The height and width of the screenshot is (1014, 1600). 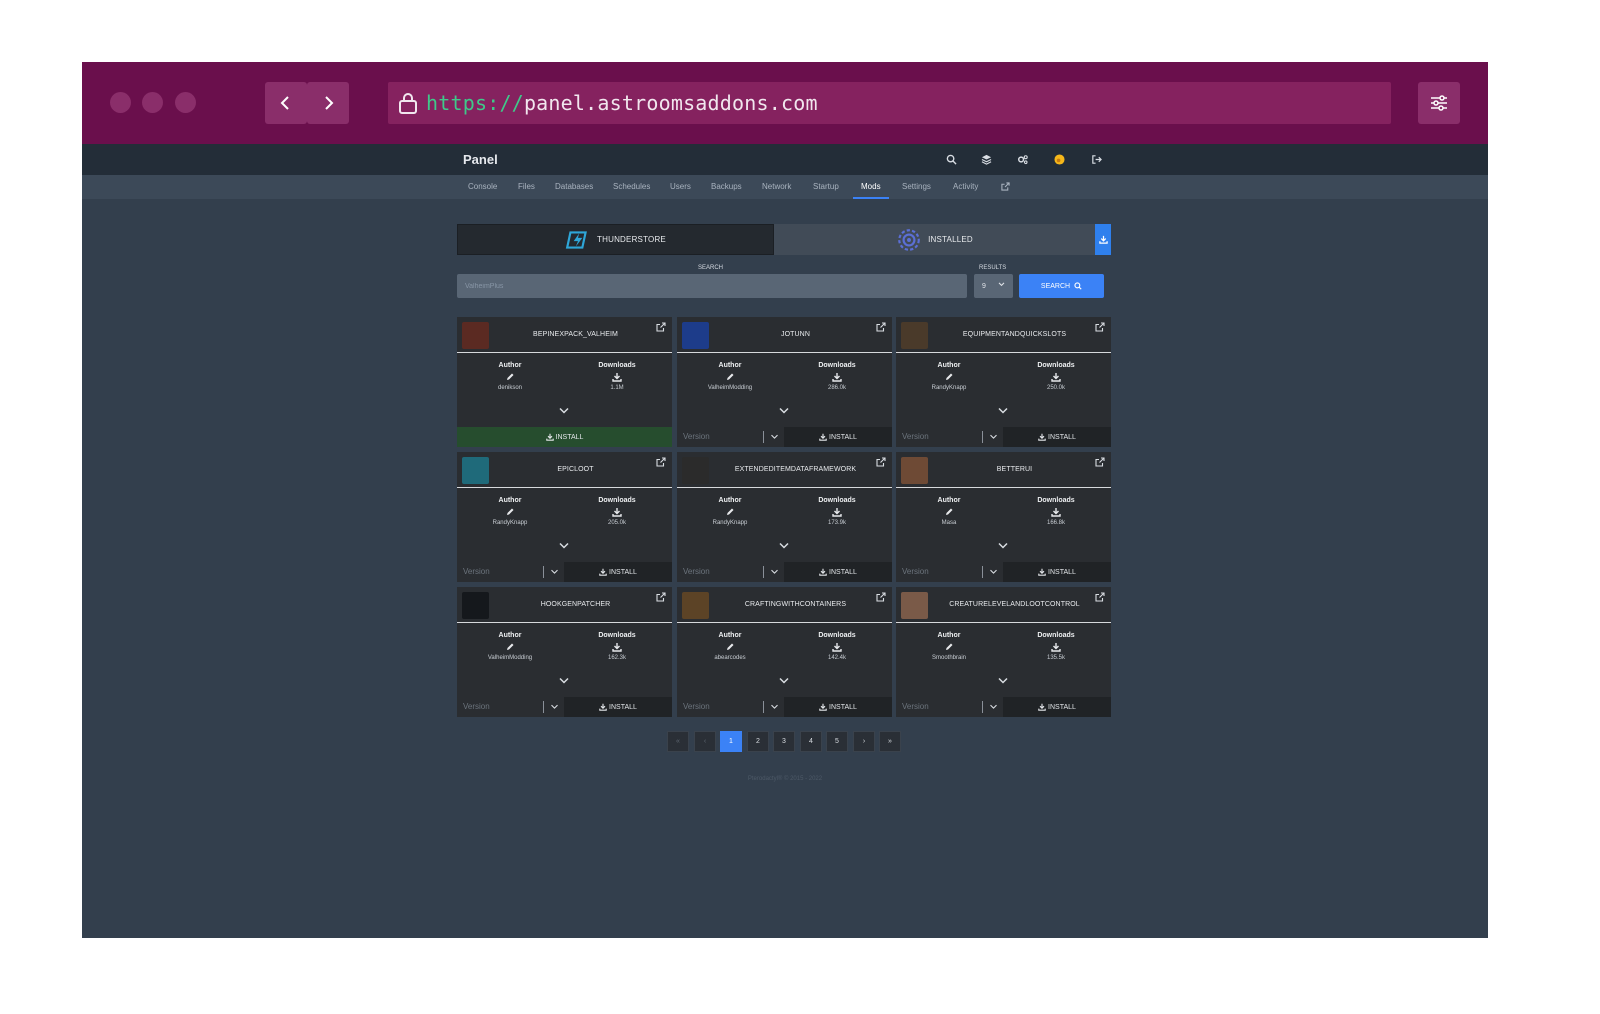 What do you see at coordinates (526, 186) in the screenshot?
I see `tab-files: Files` at bounding box center [526, 186].